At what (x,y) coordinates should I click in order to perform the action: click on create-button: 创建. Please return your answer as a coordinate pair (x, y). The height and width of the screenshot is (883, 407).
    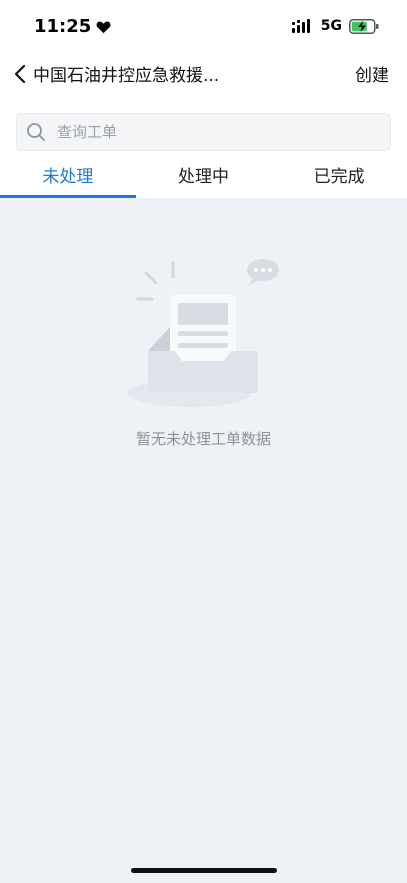
    Looking at the image, I should click on (372, 73).